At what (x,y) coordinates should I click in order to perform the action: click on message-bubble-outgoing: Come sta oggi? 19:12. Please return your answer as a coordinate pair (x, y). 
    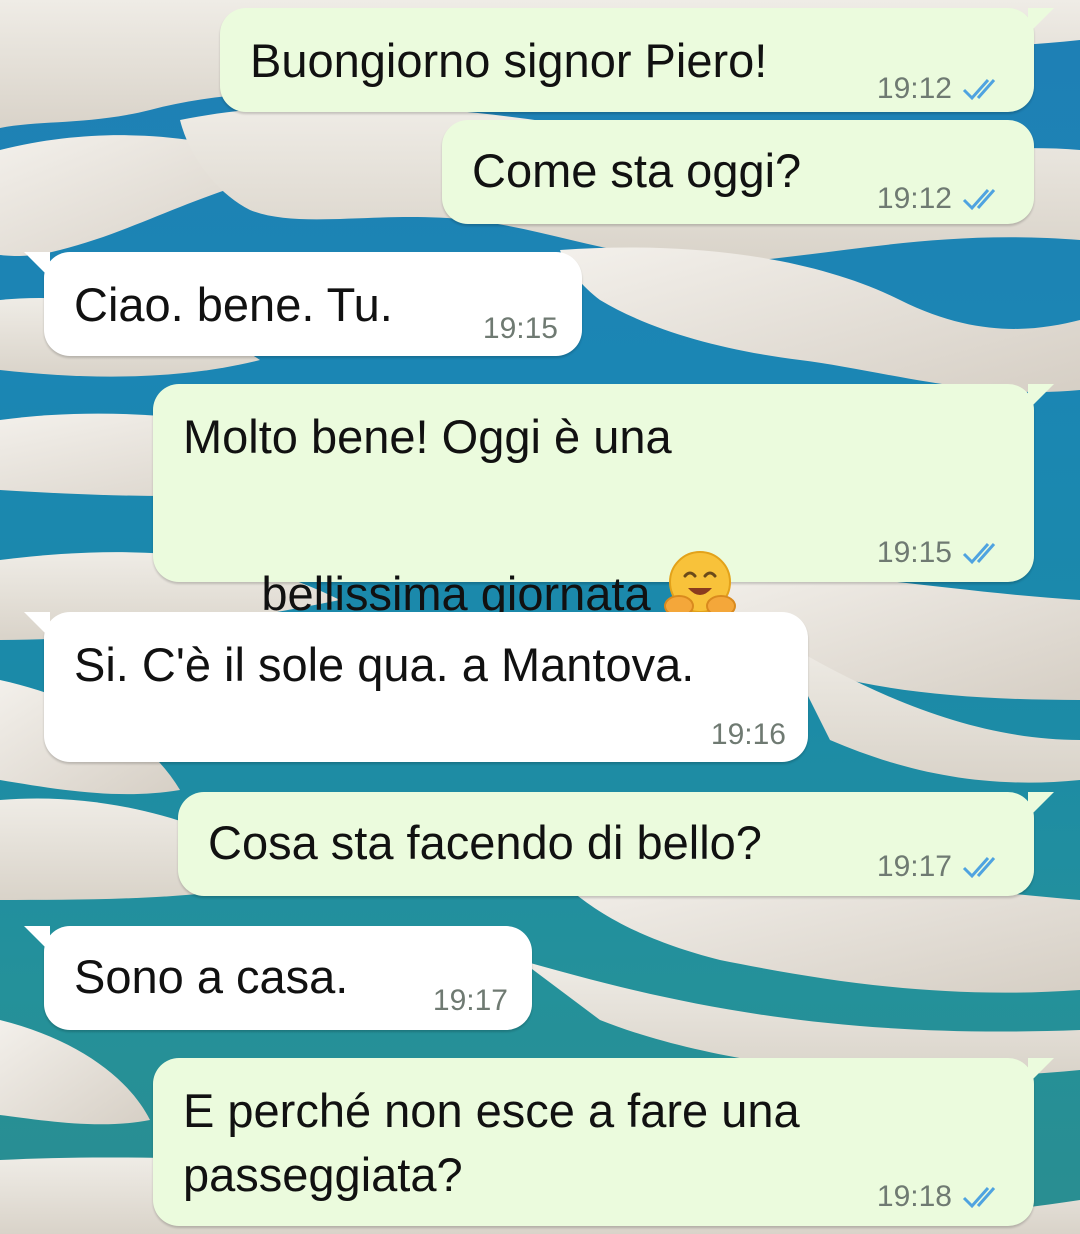
    Looking at the image, I should click on (738, 172).